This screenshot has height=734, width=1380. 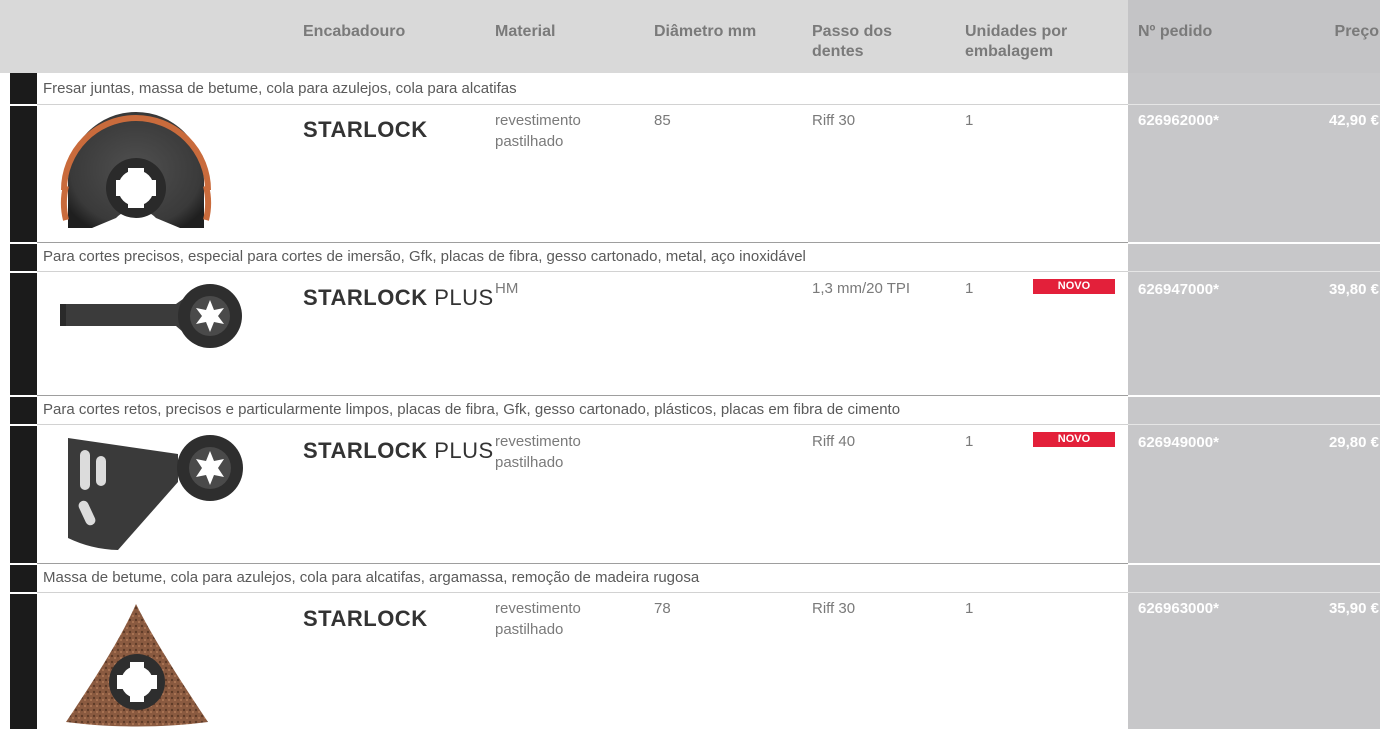 I want to click on header-diametro: Diâmetro mm, so click(x=705, y=31).